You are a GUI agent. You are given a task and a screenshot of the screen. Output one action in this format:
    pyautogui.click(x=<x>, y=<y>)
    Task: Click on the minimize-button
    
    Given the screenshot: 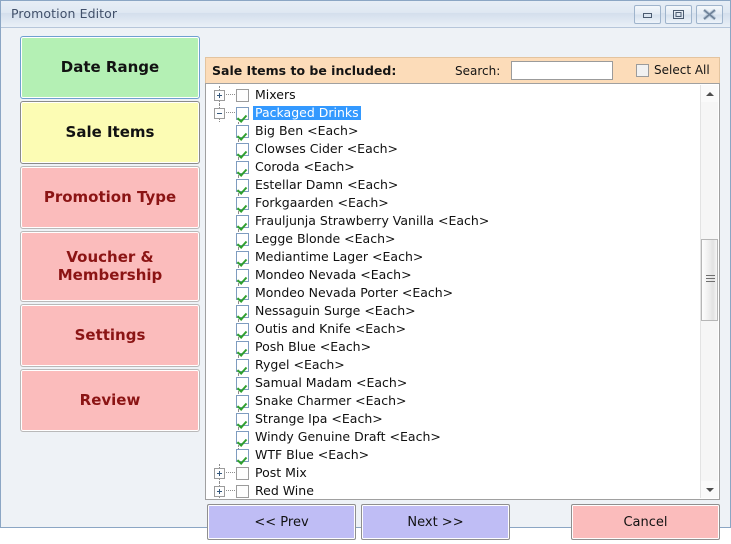 What is the action you would take?
    pyautogui.click(x=647, y=14)
    